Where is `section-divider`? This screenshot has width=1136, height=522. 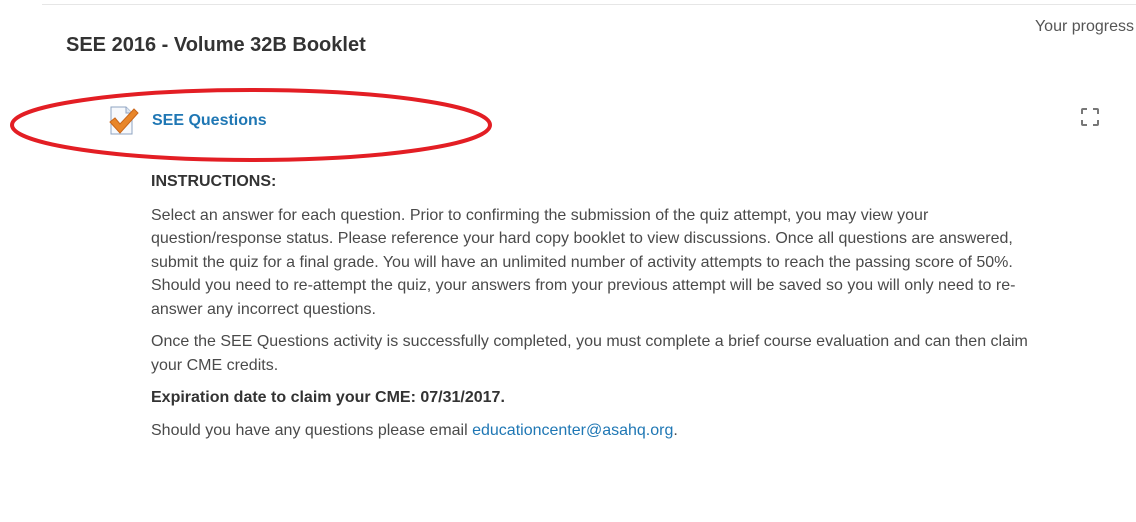 section-divider is located at coordinates (589, 4).